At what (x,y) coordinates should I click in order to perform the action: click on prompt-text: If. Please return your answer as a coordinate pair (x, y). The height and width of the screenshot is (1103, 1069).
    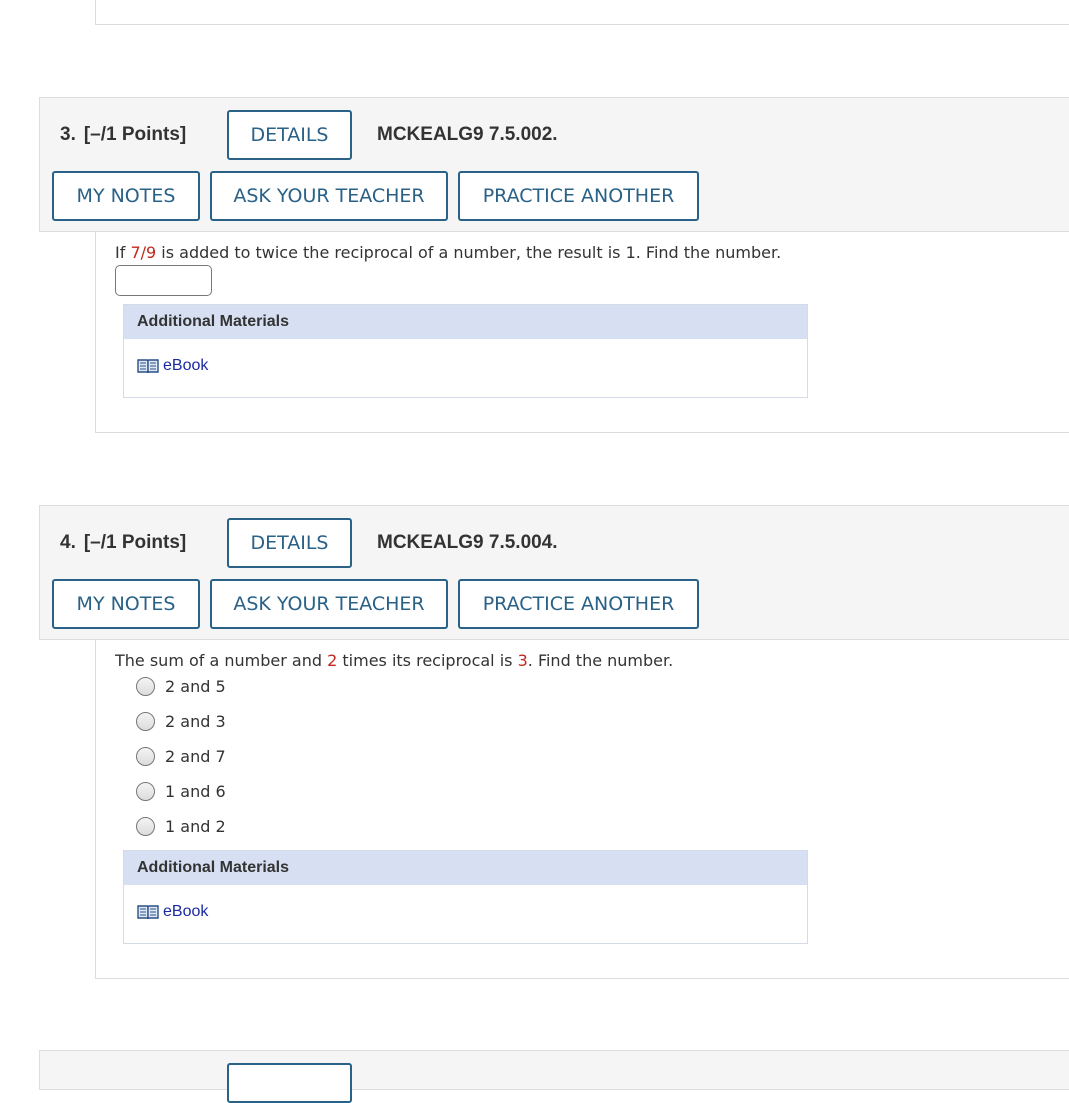
    Looking at the image, I should click on (123, 252).